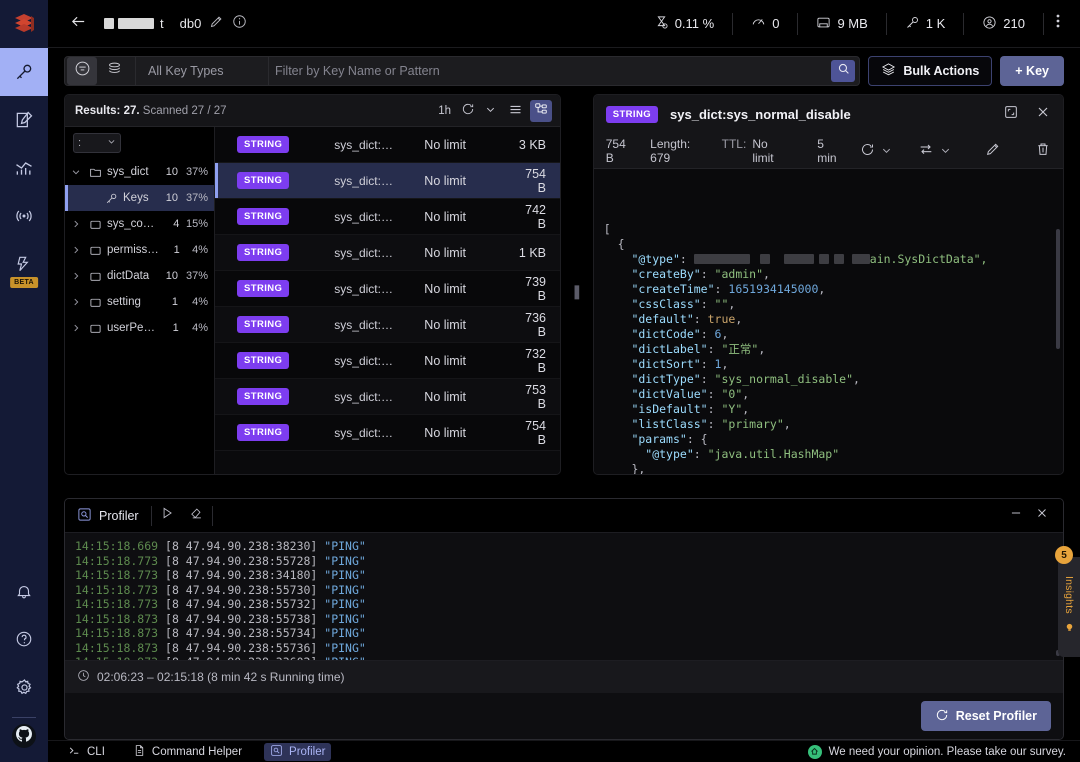  I want to click on value-line: "@type": ain.SysDictData",, so click(809, 259).